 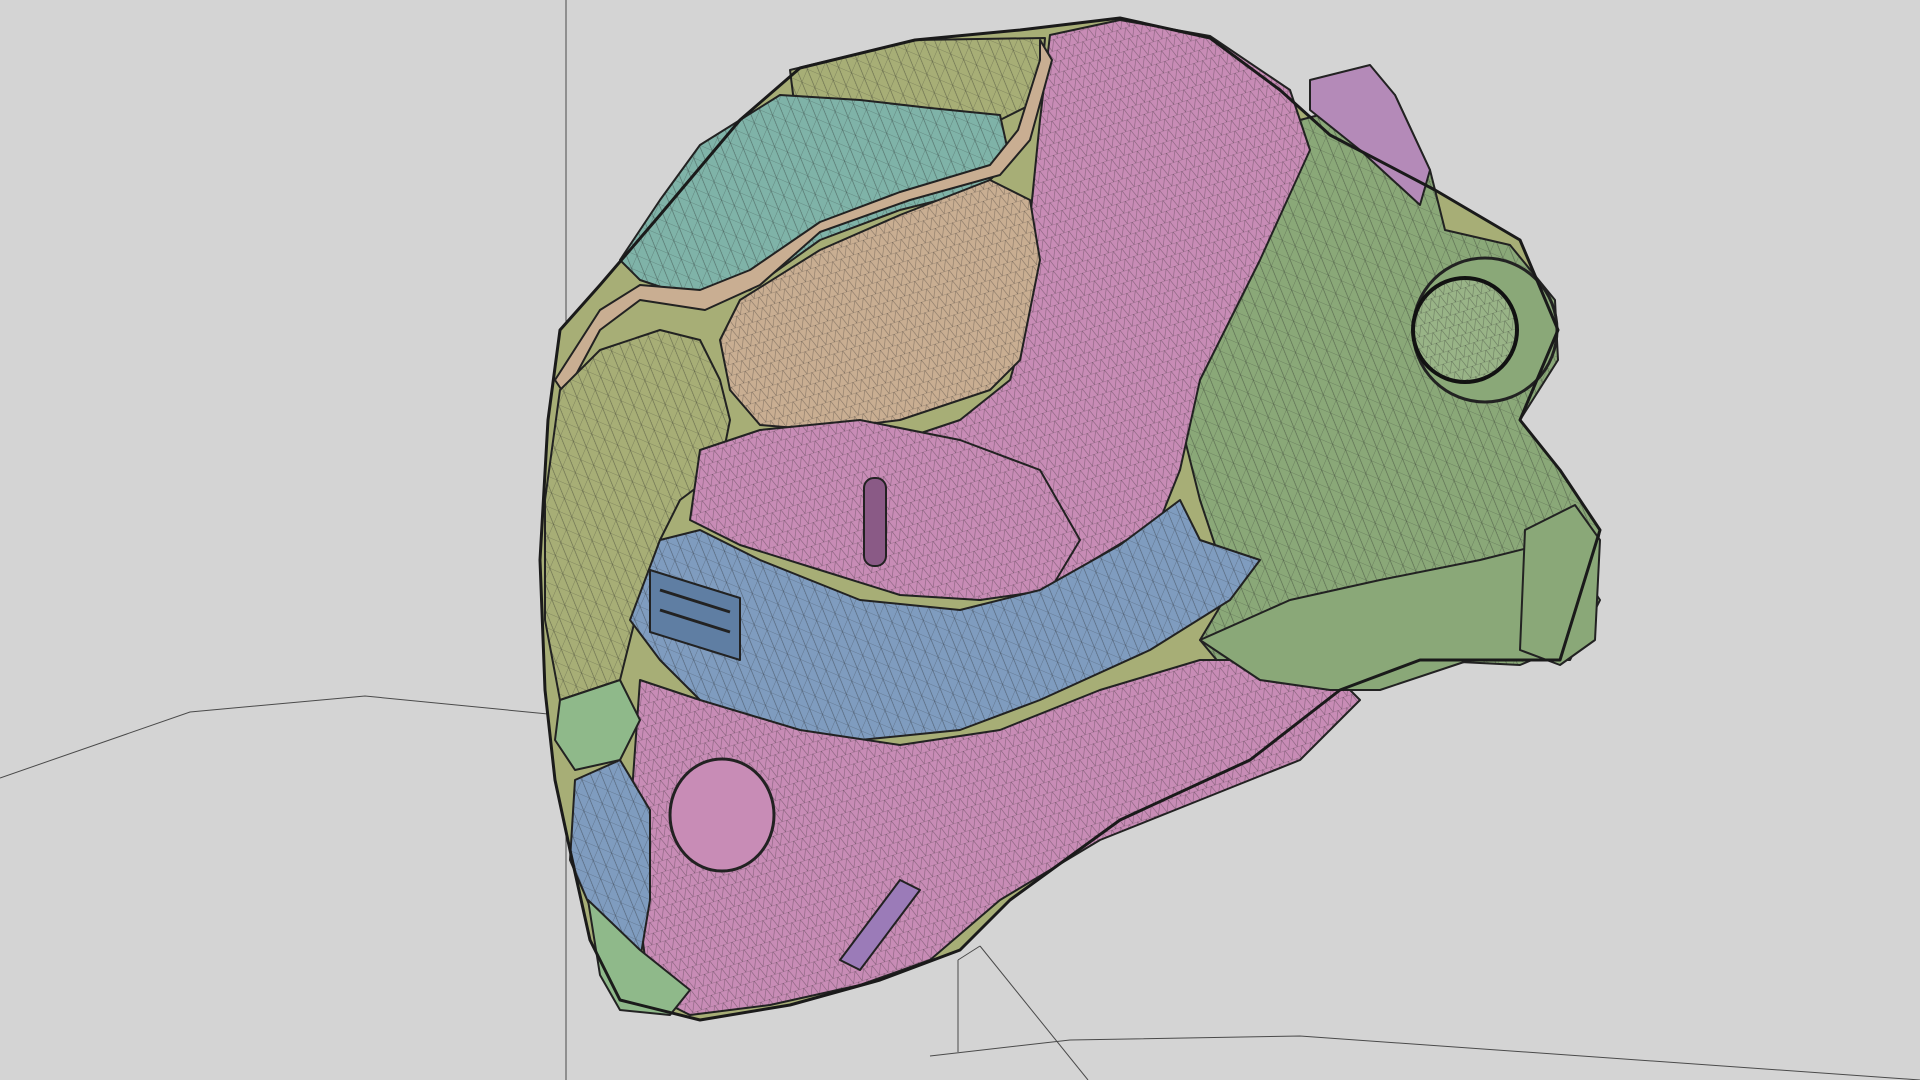 What do you see at coordinates (1465, 330) in the screenshot?
I see `ear-module-disc` at bounding box center [1465, 330].